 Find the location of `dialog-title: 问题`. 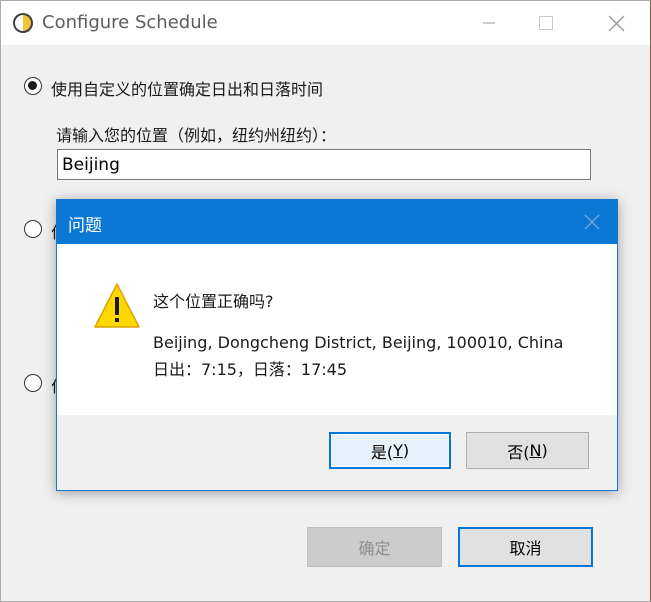

dialog-title: 问题 is located at coordinates (85, 226).